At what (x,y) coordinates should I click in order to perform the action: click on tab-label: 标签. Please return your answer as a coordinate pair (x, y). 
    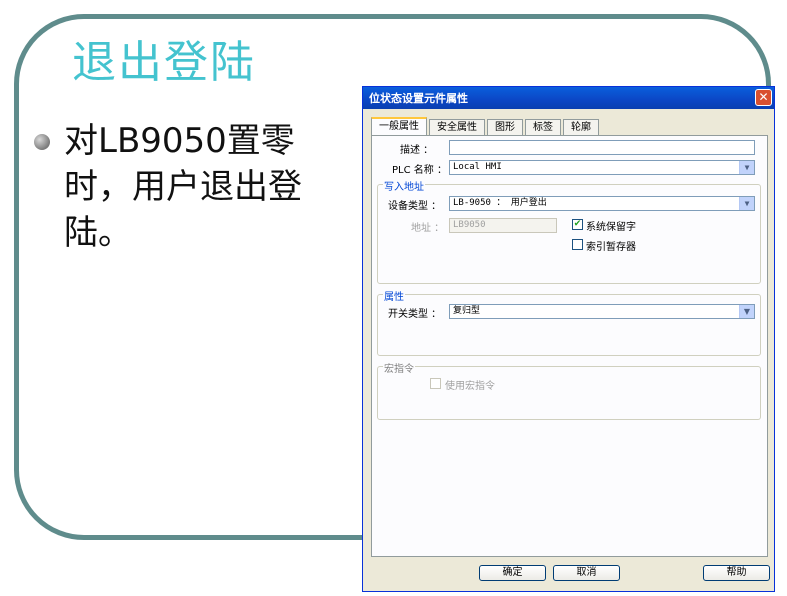
    Looking at the image, I should click on (543, 127).